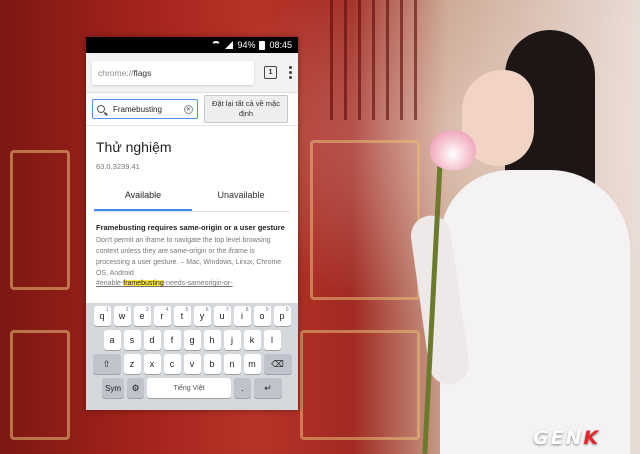 The height and width of the screenshot is (454, 640). What do you see at coordinates (118, 166) in the screenshot?
I see `version-text: 63.0.3239.41` at bounding box center [118, 166].